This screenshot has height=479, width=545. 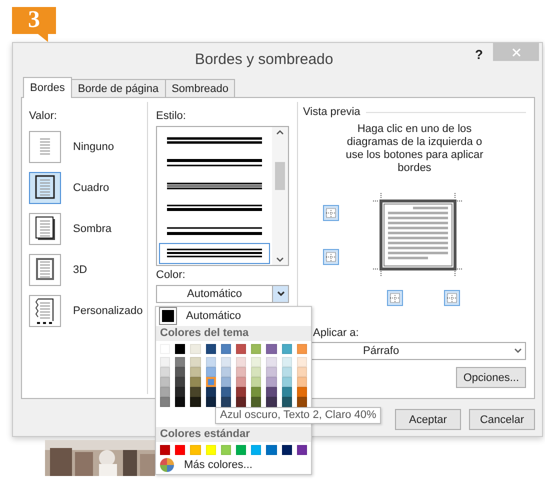 What do you see at coordinates (336, 333) in the screenshot?
I see `apply-to-label: Aplicar a:` at bounding box center [336, 333].